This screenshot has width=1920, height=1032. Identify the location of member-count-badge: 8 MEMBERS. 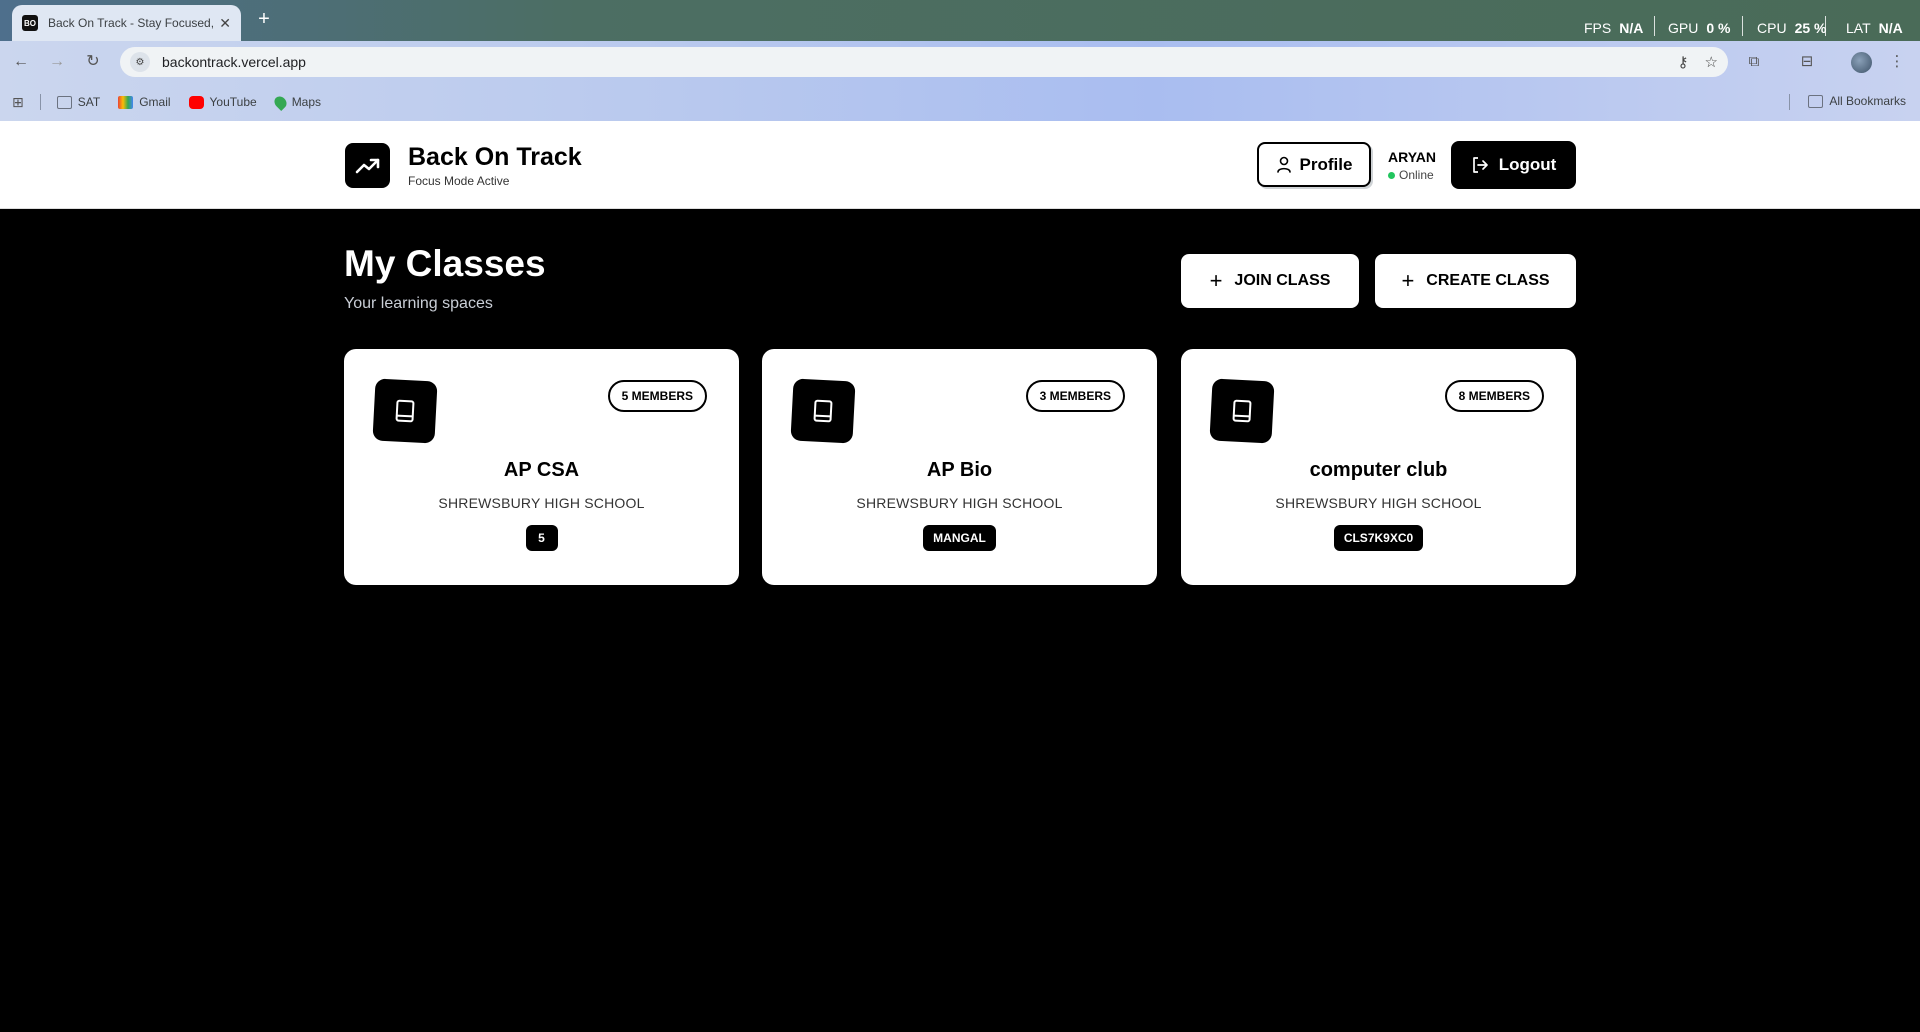
(1494, 396).